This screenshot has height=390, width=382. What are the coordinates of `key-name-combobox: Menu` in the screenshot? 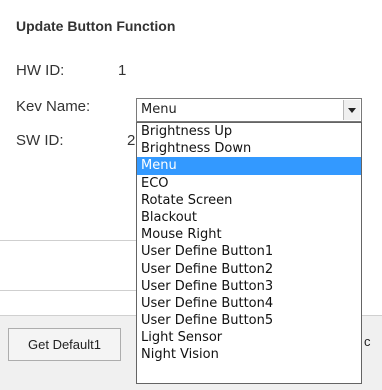 It's located at (249, 110).